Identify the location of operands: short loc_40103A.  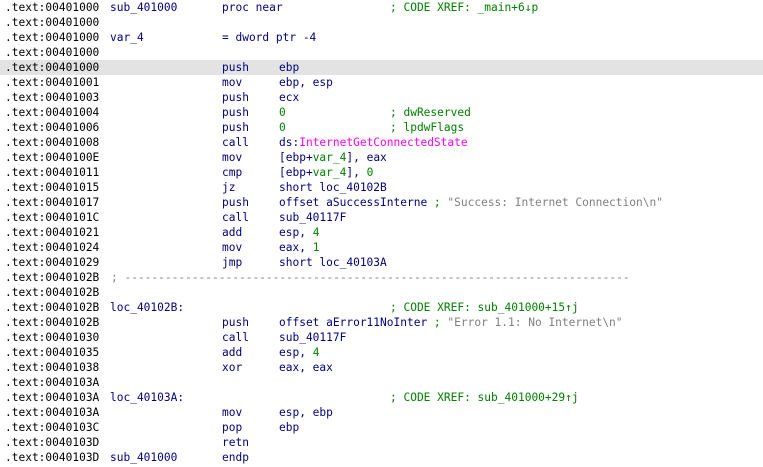
(333, 262).